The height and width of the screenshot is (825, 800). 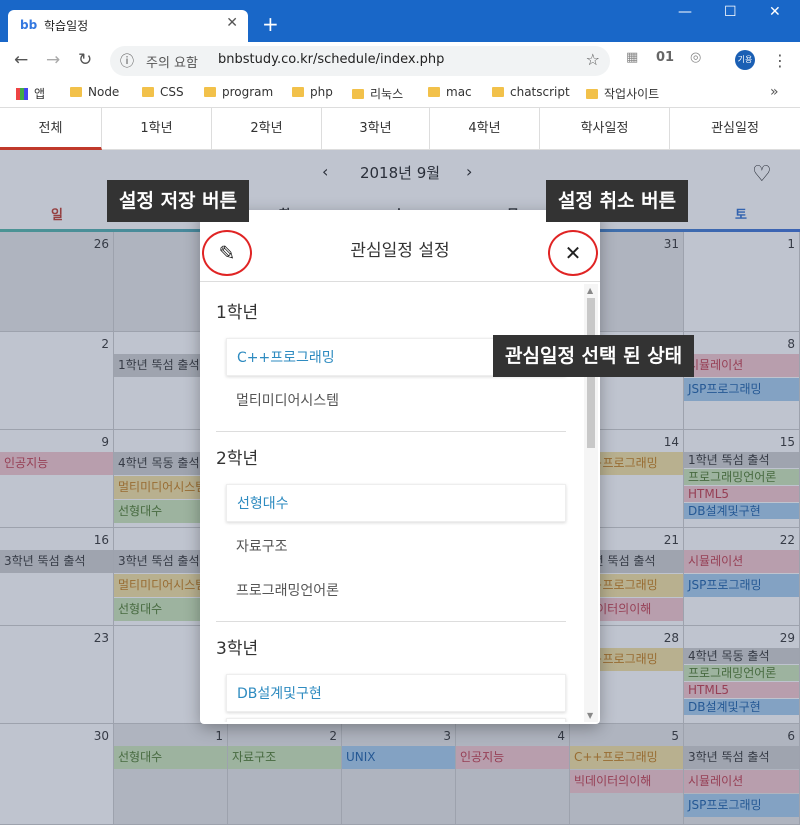 I want to click on back-icon: ←, so click(x=21, y=60).